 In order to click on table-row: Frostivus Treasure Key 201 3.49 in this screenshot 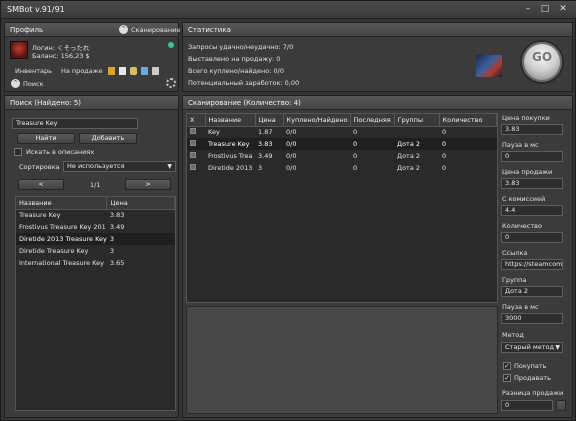, I will do `click(95, 227)`.